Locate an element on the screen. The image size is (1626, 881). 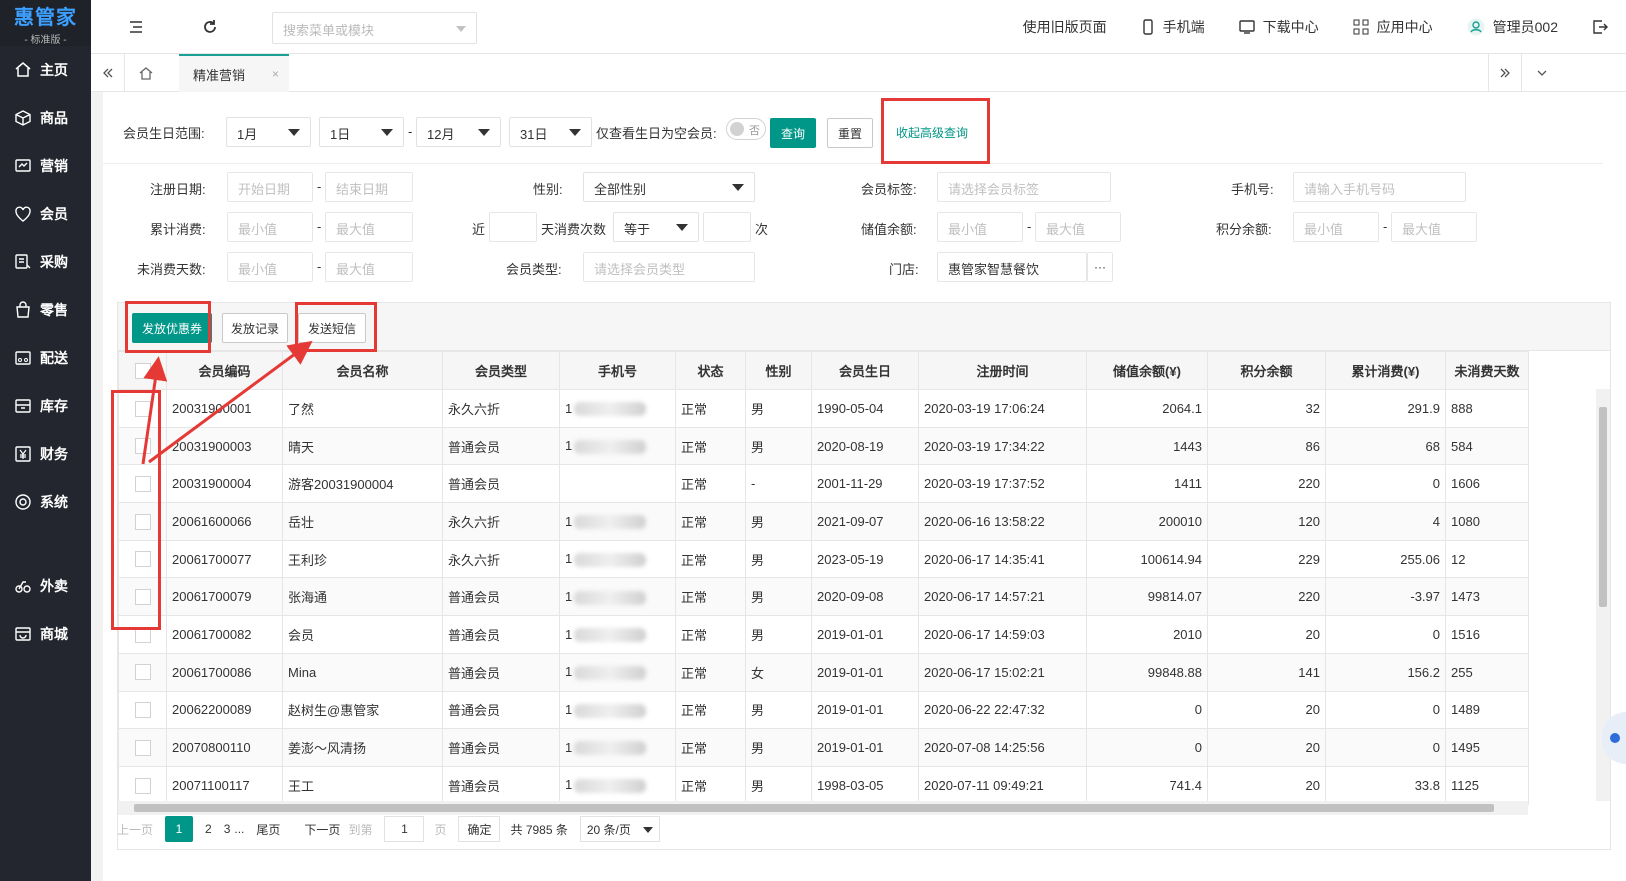
collapse-advanced-link: 收起高级查询 is located at coordinates (932, 132).